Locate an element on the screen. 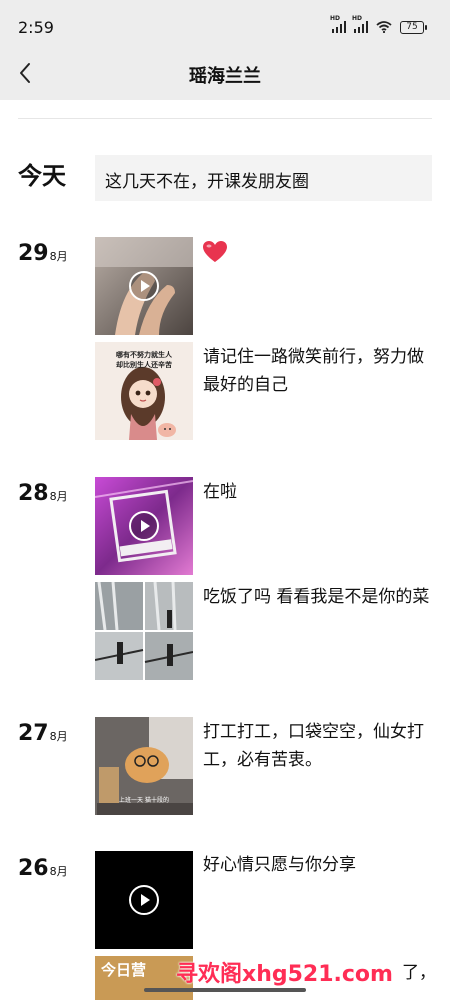 Image resolution: width=450 pixels, height=1000 pixels. post-caption-partial: 了， is located at coordinates (419, 970).